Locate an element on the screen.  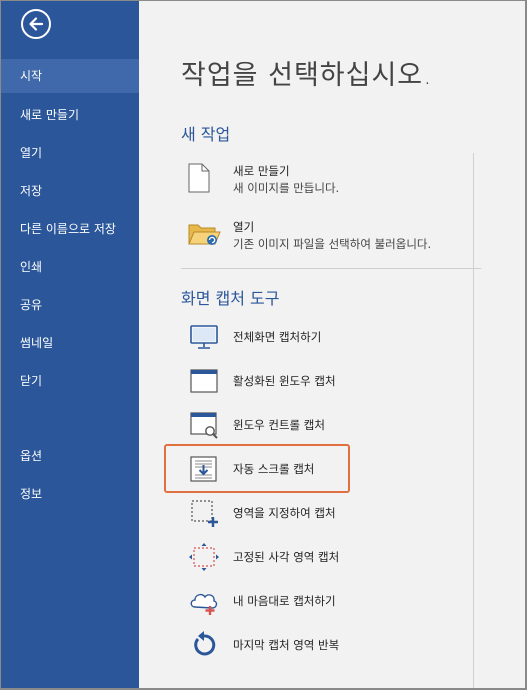
sidebar-item-thumbnail: 썸네일 is located at coordinates (70, 343).